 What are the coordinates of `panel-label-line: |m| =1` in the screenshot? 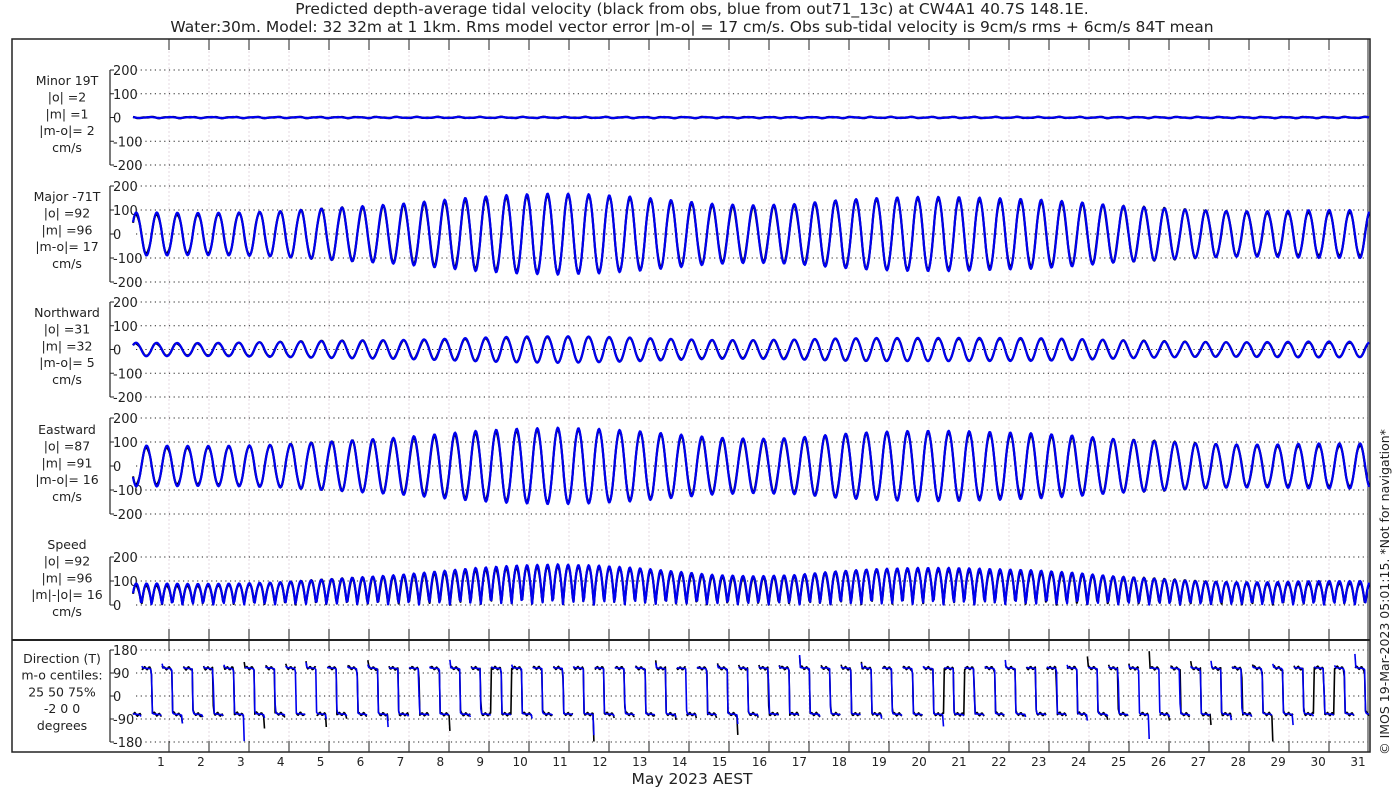 It's located at (67, 113).